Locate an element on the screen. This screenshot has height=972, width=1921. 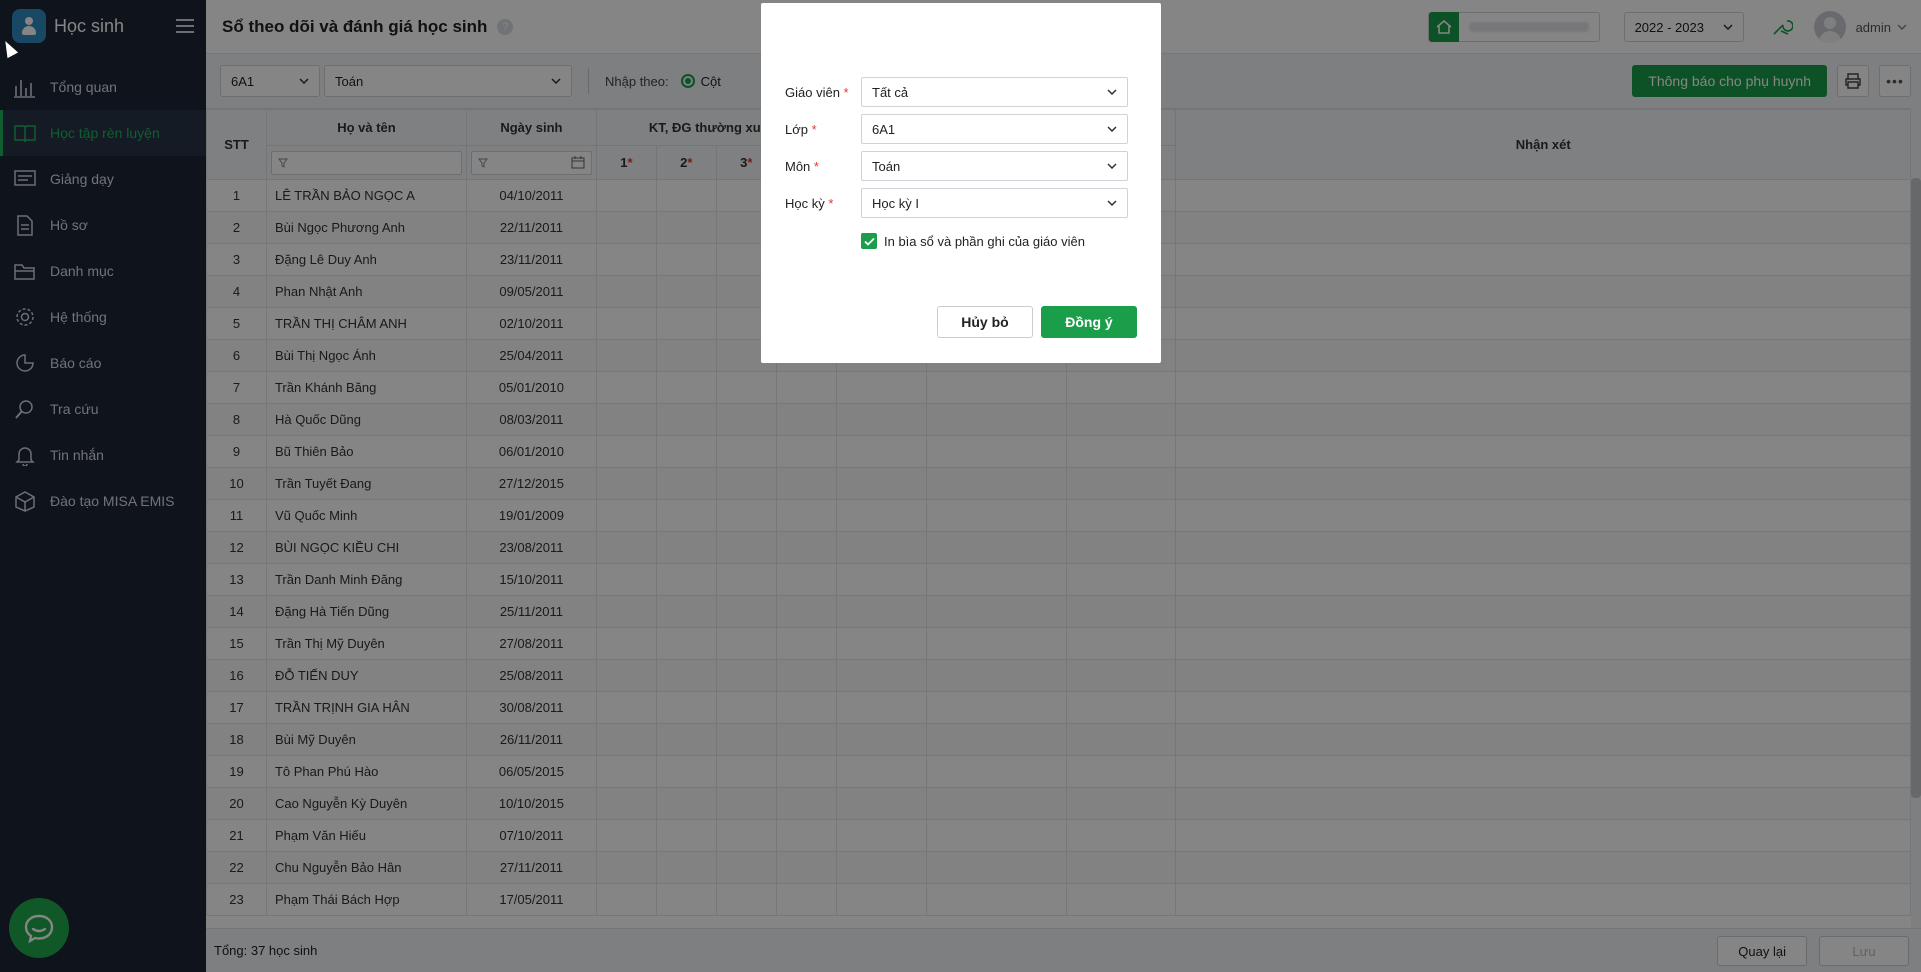
print-cover-checkbox is located at coordinates (869, 241).